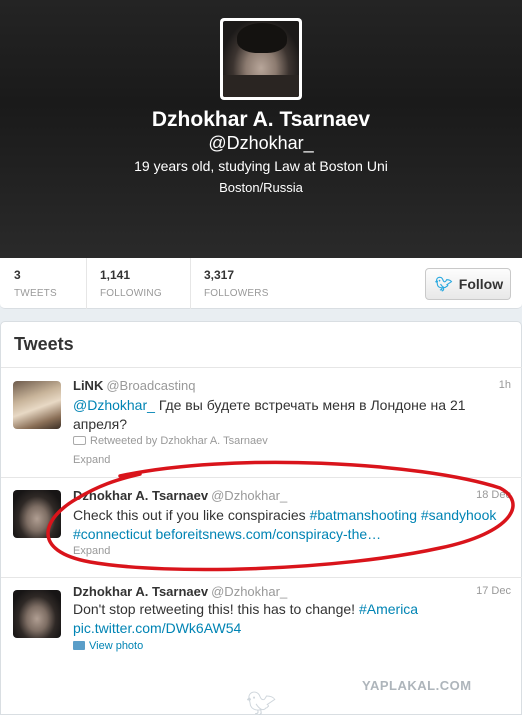 Image resolution: width=522 pixels, height=715 pixels. Describe the element at coordinates (131, 283) in the screenshot. I see `stat-following: 1,141 FOLLOWING` at that location.